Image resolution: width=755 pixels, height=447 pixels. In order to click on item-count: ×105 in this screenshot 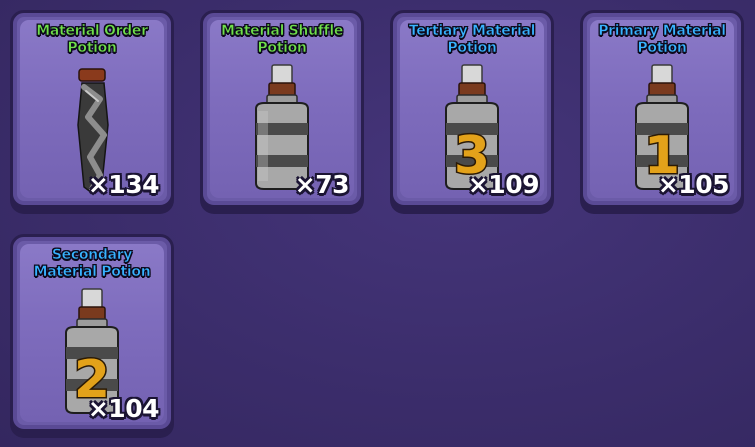, I will do `click(693, 184)`.